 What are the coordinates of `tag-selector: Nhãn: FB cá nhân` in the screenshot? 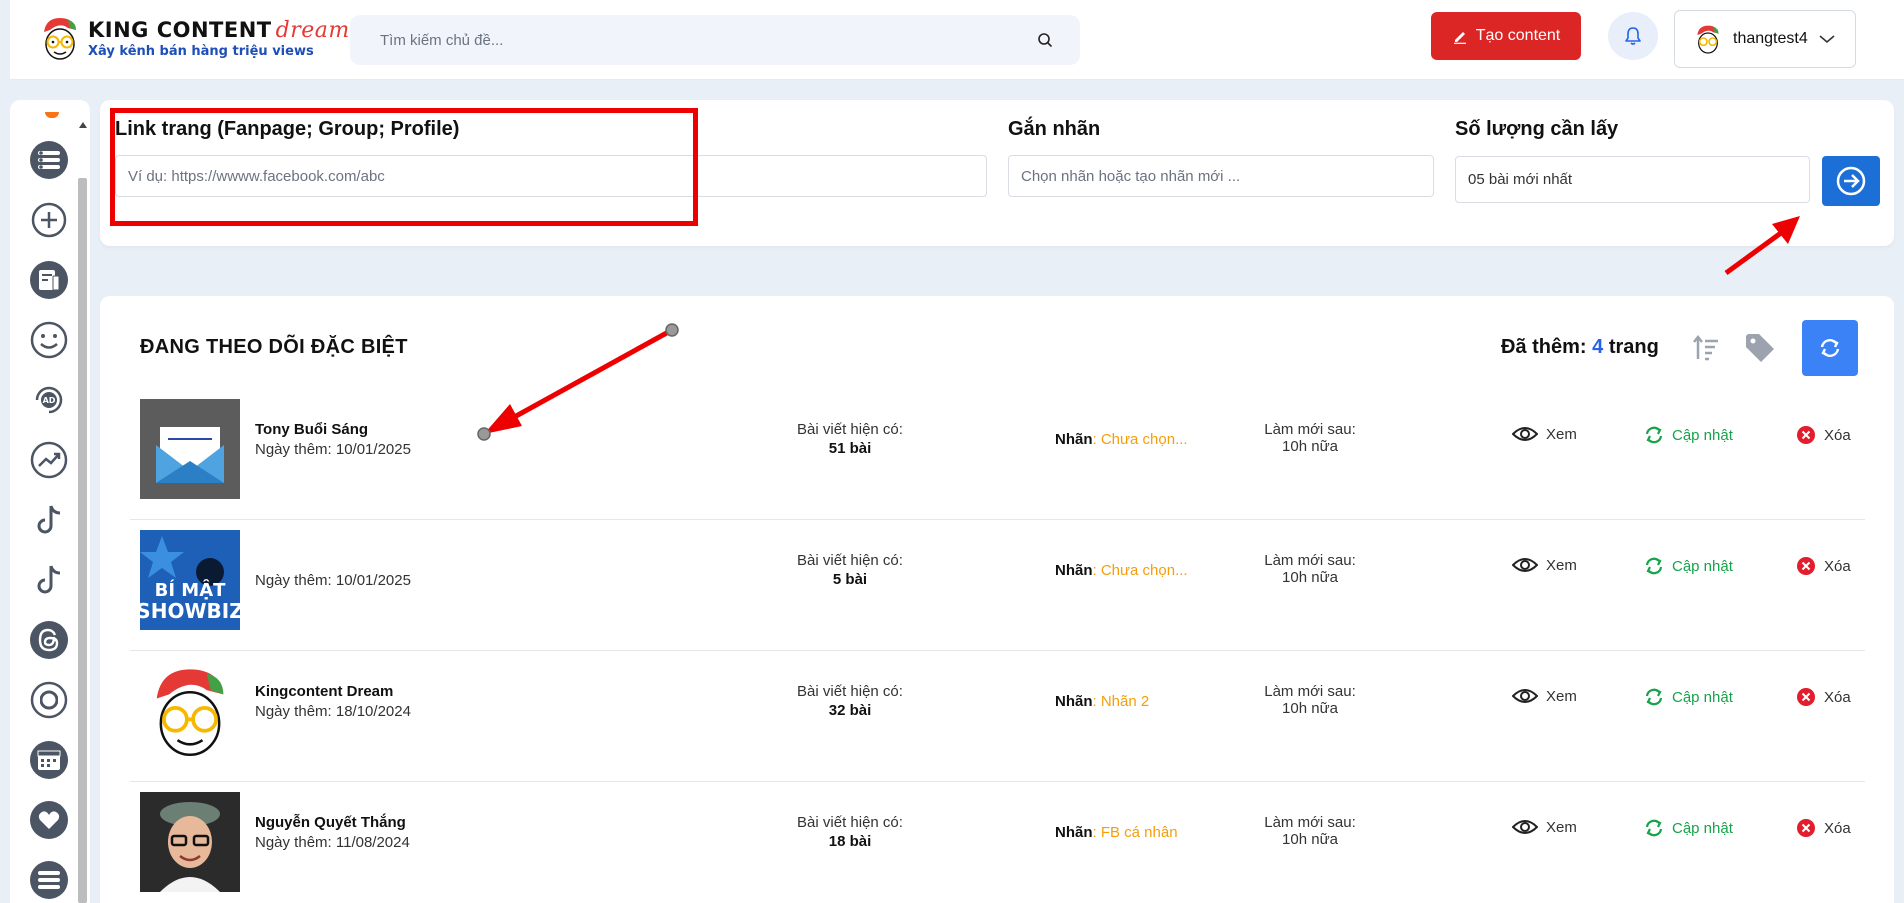 It's located at (1116, 832).